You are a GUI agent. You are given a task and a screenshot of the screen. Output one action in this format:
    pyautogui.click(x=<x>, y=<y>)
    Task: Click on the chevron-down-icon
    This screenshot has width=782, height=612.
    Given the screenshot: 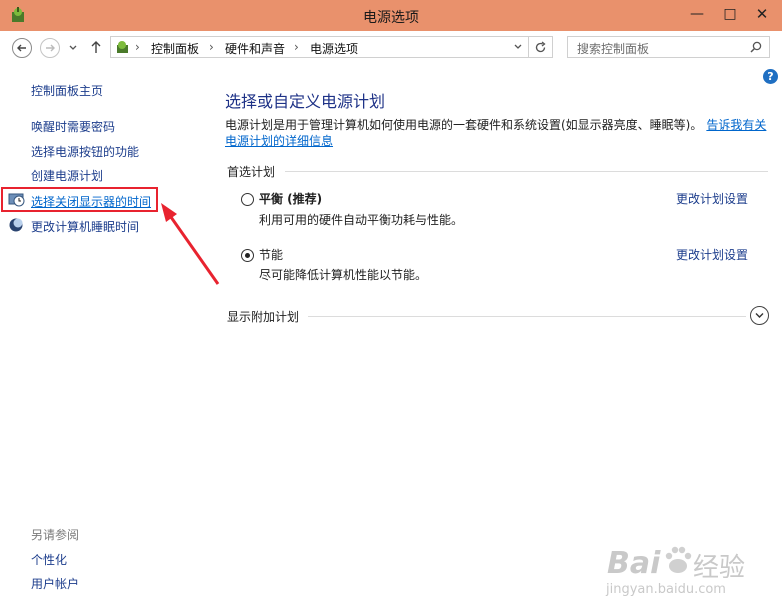 What is the action you would take?
    pyautogui.click(x=759, y=315)
    